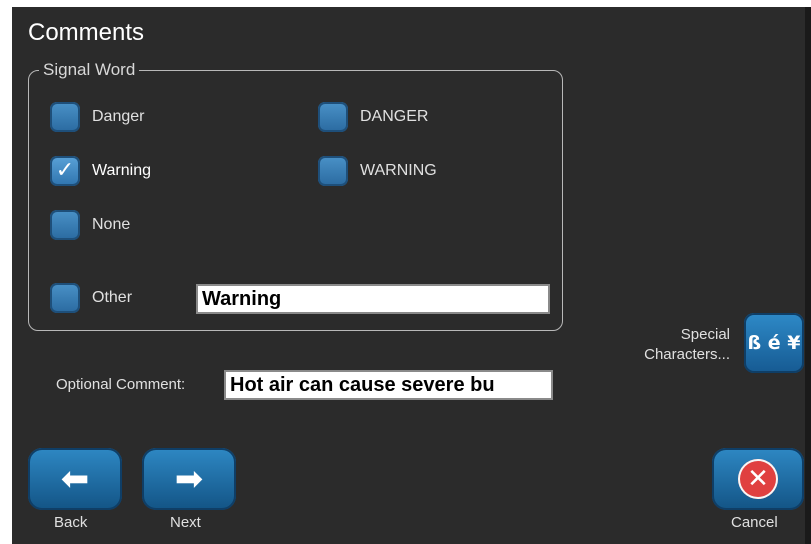 The height and width of the screenshot is (544, 811). I want to click on other-label: Other, so click(112, 297).